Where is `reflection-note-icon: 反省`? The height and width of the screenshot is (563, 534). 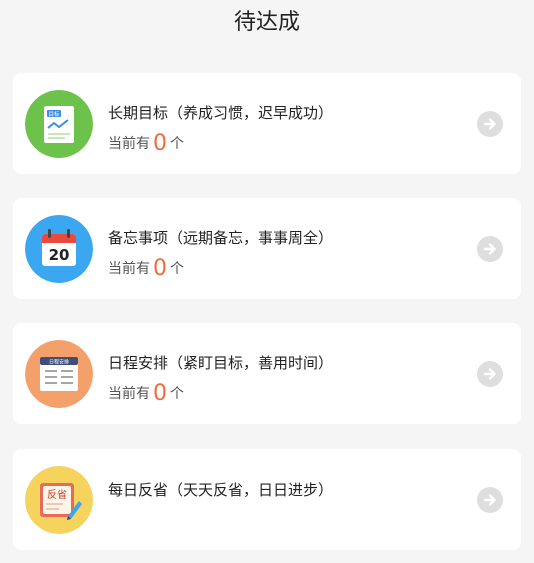
reflection-note-icon: 反省 is located at coordinates (59, 500).